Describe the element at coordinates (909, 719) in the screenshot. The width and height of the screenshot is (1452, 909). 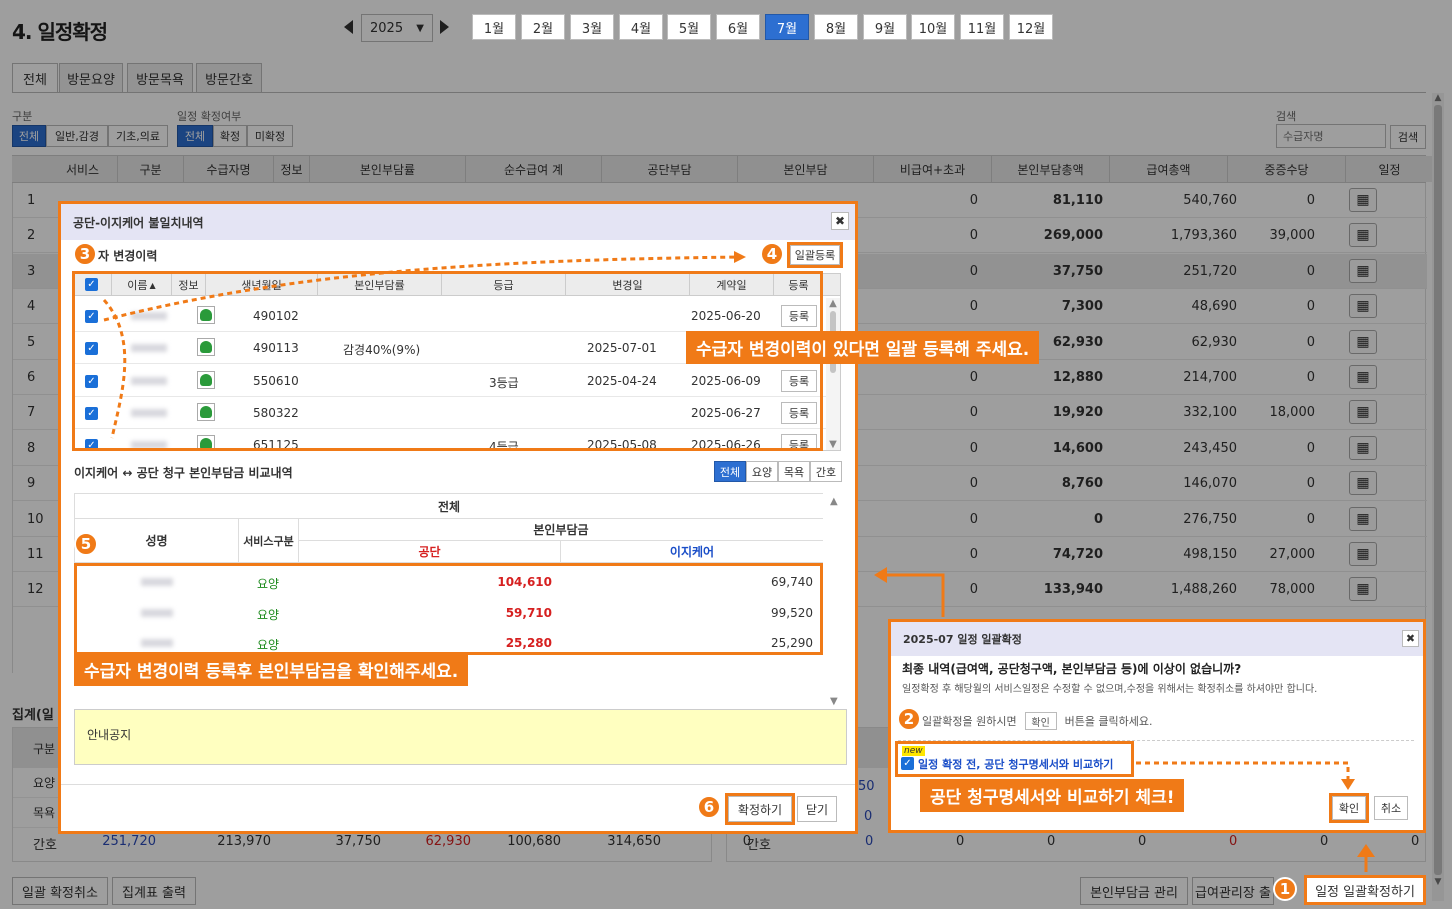
I see `step-badge-2: 2` at that location.